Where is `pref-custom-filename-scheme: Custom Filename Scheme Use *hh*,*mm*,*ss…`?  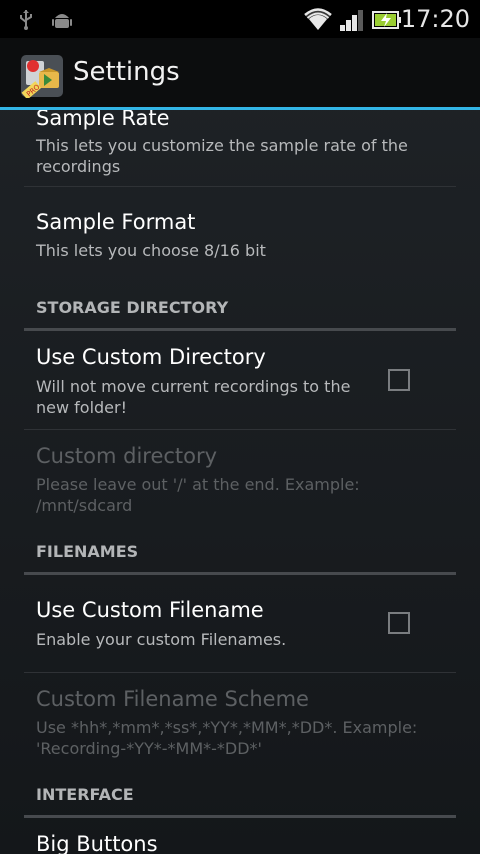
pref-custom-filename-scheme: Custom Filename Scheme Use *hh*,*mm*,*ss… is located at coordinates (240, 721).